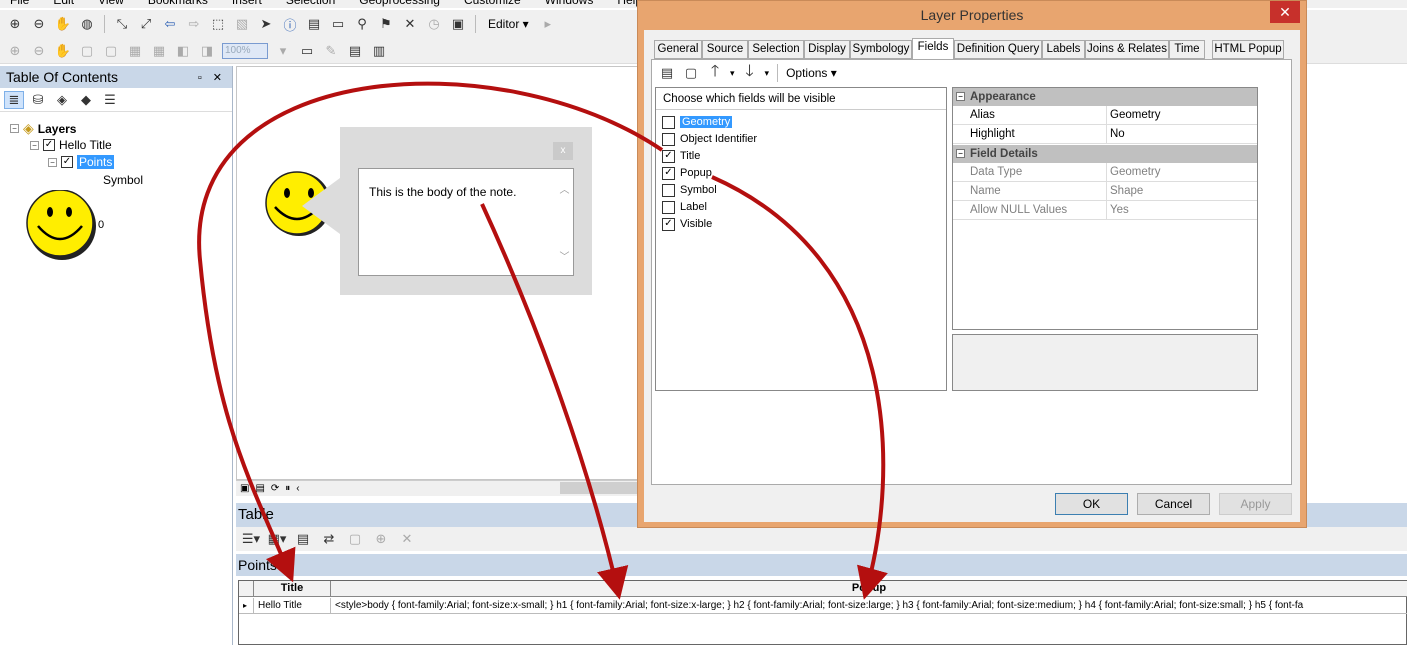 The height and width of the screenshot is (645, 1407). I want to click on ok-button: OK, so click(1091, 504).